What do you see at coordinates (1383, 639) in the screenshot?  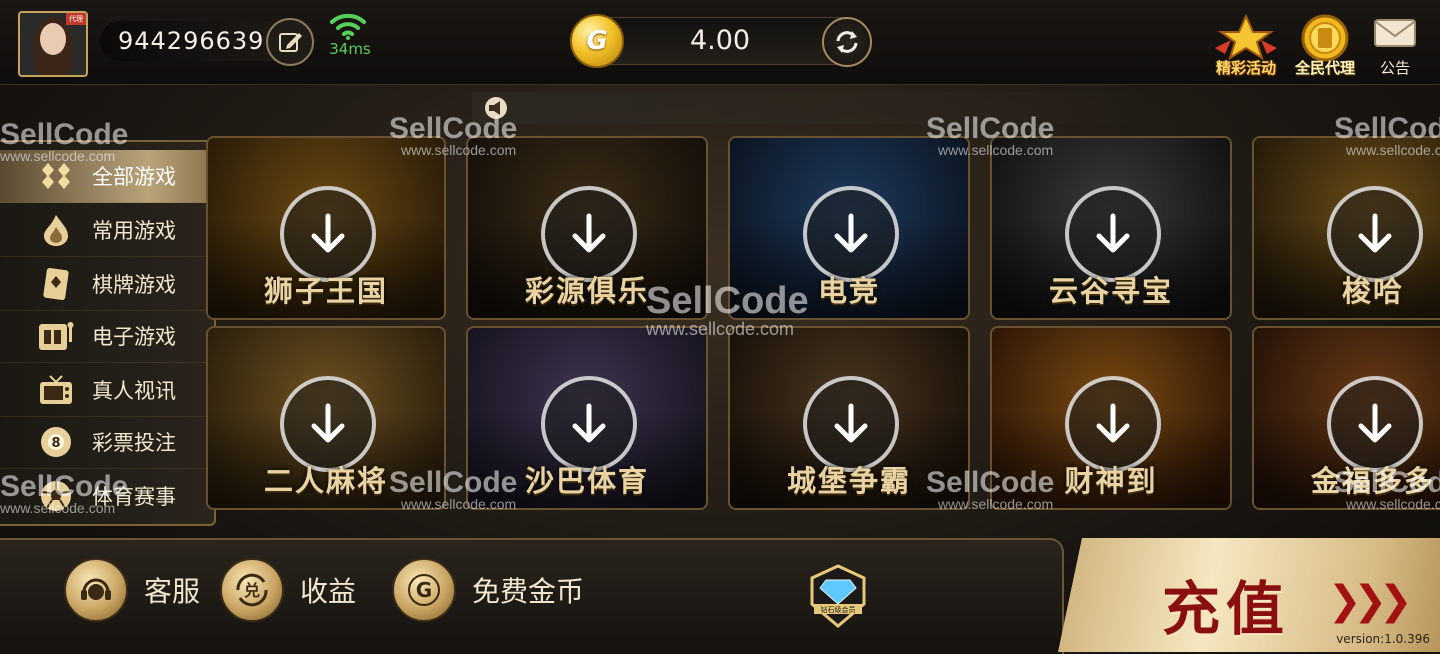 I see `version-text: version:1.0.396` at bounding box center [1383, 639].